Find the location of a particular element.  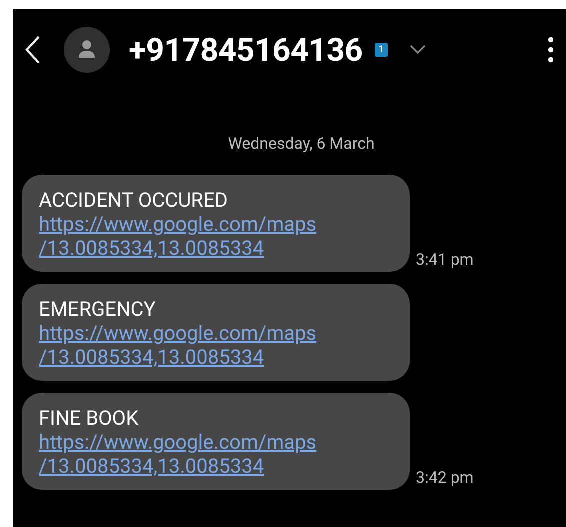

message-text: FINE BOOK is located at coordinates (89, 418).